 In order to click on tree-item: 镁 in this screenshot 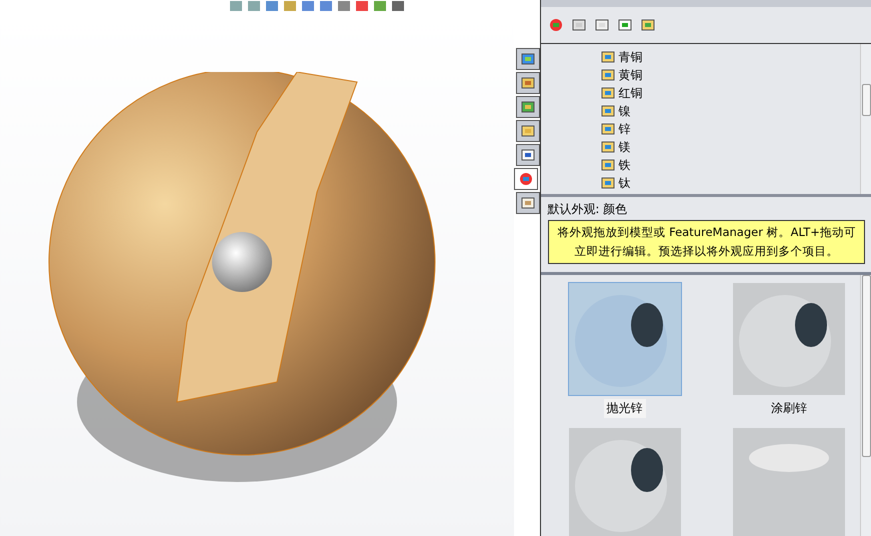, I will do `click(730, 147)`.